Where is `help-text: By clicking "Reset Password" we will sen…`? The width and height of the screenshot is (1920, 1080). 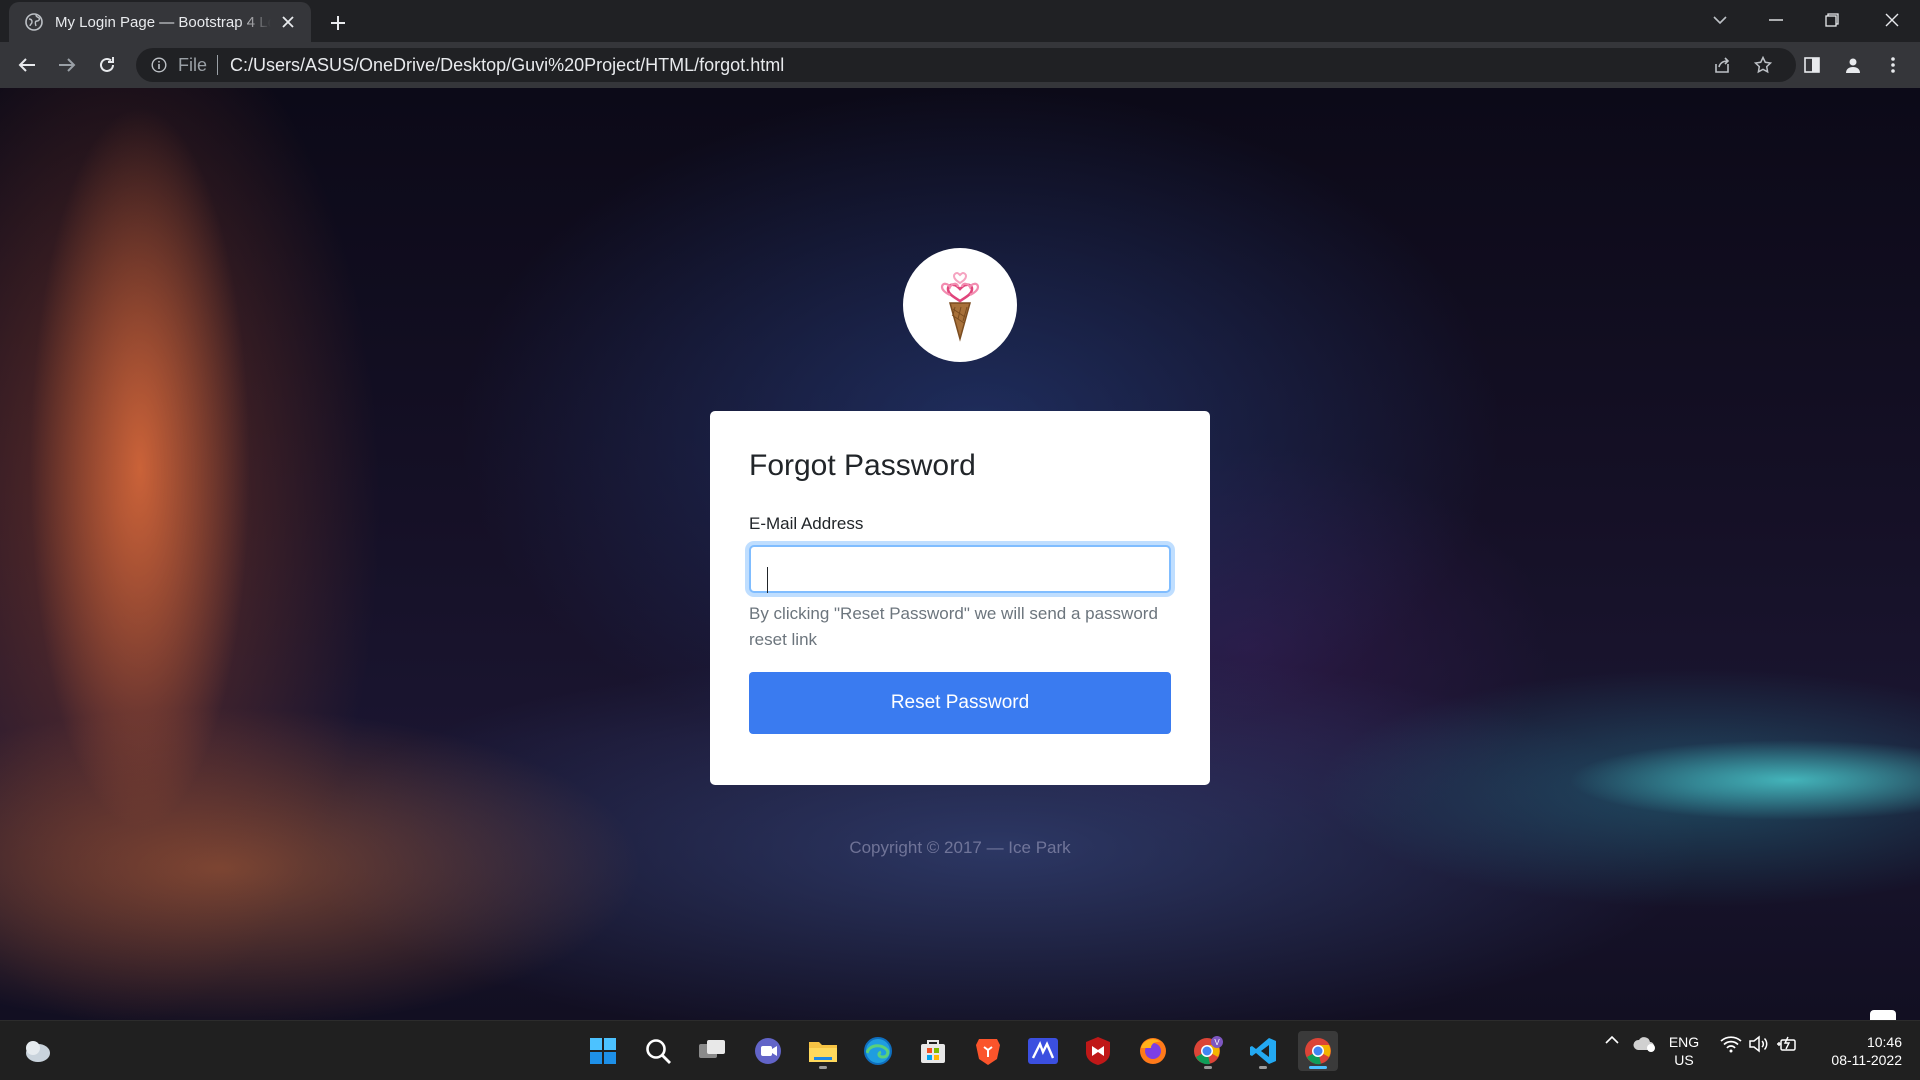 help-text: By clicking "Reset Password" we will sen… is located at coordinates (953, 626).